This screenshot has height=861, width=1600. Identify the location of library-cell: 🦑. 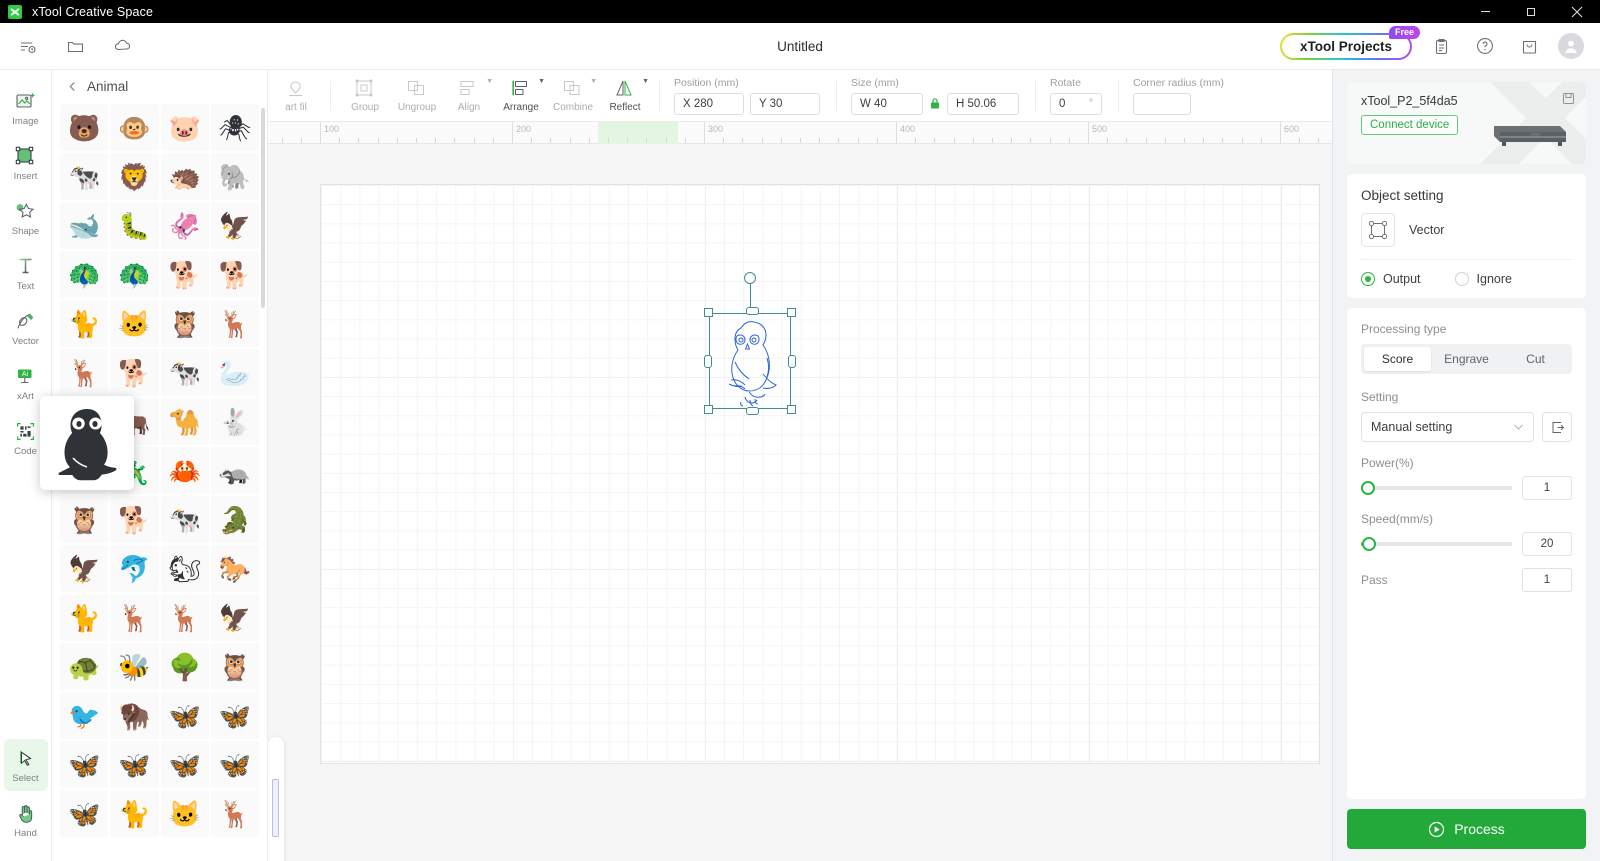
(184, 225).